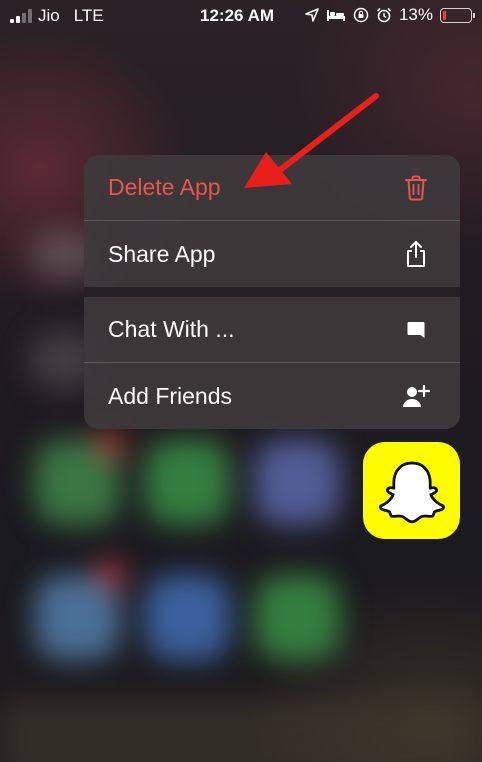 This screenshot has height=762, width=482. I want to click on add-friends-label: Add Friends, so click(170, 395).